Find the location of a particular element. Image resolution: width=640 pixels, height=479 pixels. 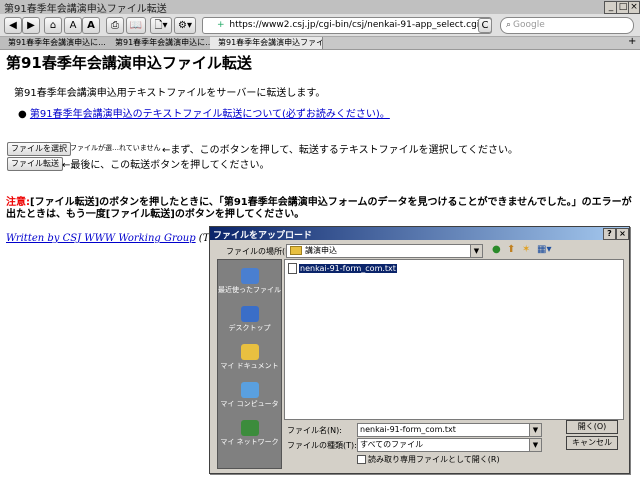

recent-files-icon is located at coordinates (249, 276).